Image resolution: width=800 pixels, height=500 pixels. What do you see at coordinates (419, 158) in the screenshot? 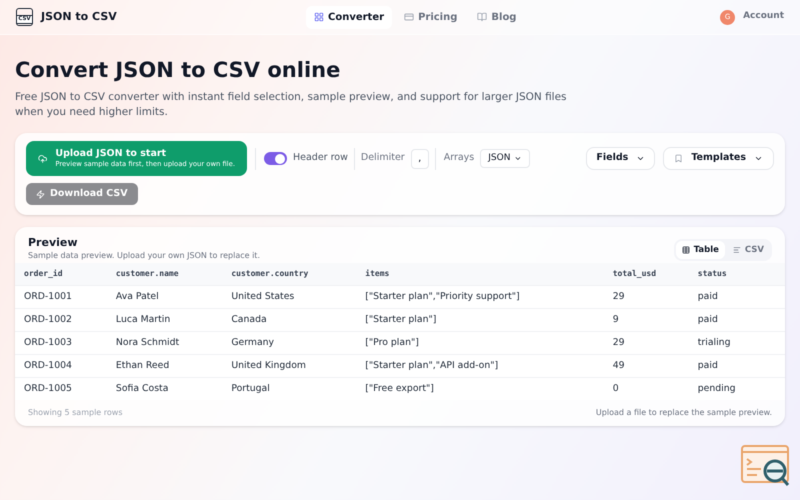
I see `delimiter-field: ,` at bounding box center [419, 158].